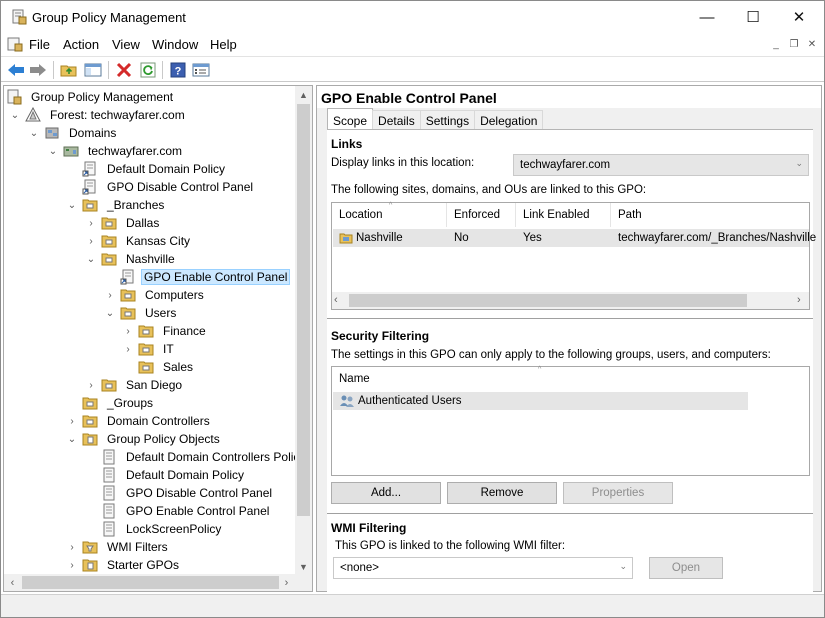 This screenshot has width=825, height=618. Describe the element at coordinates (99, 115) in the screenshot. I see `tree-item: ⌄ Forest: techwayfarer.com` at that location.